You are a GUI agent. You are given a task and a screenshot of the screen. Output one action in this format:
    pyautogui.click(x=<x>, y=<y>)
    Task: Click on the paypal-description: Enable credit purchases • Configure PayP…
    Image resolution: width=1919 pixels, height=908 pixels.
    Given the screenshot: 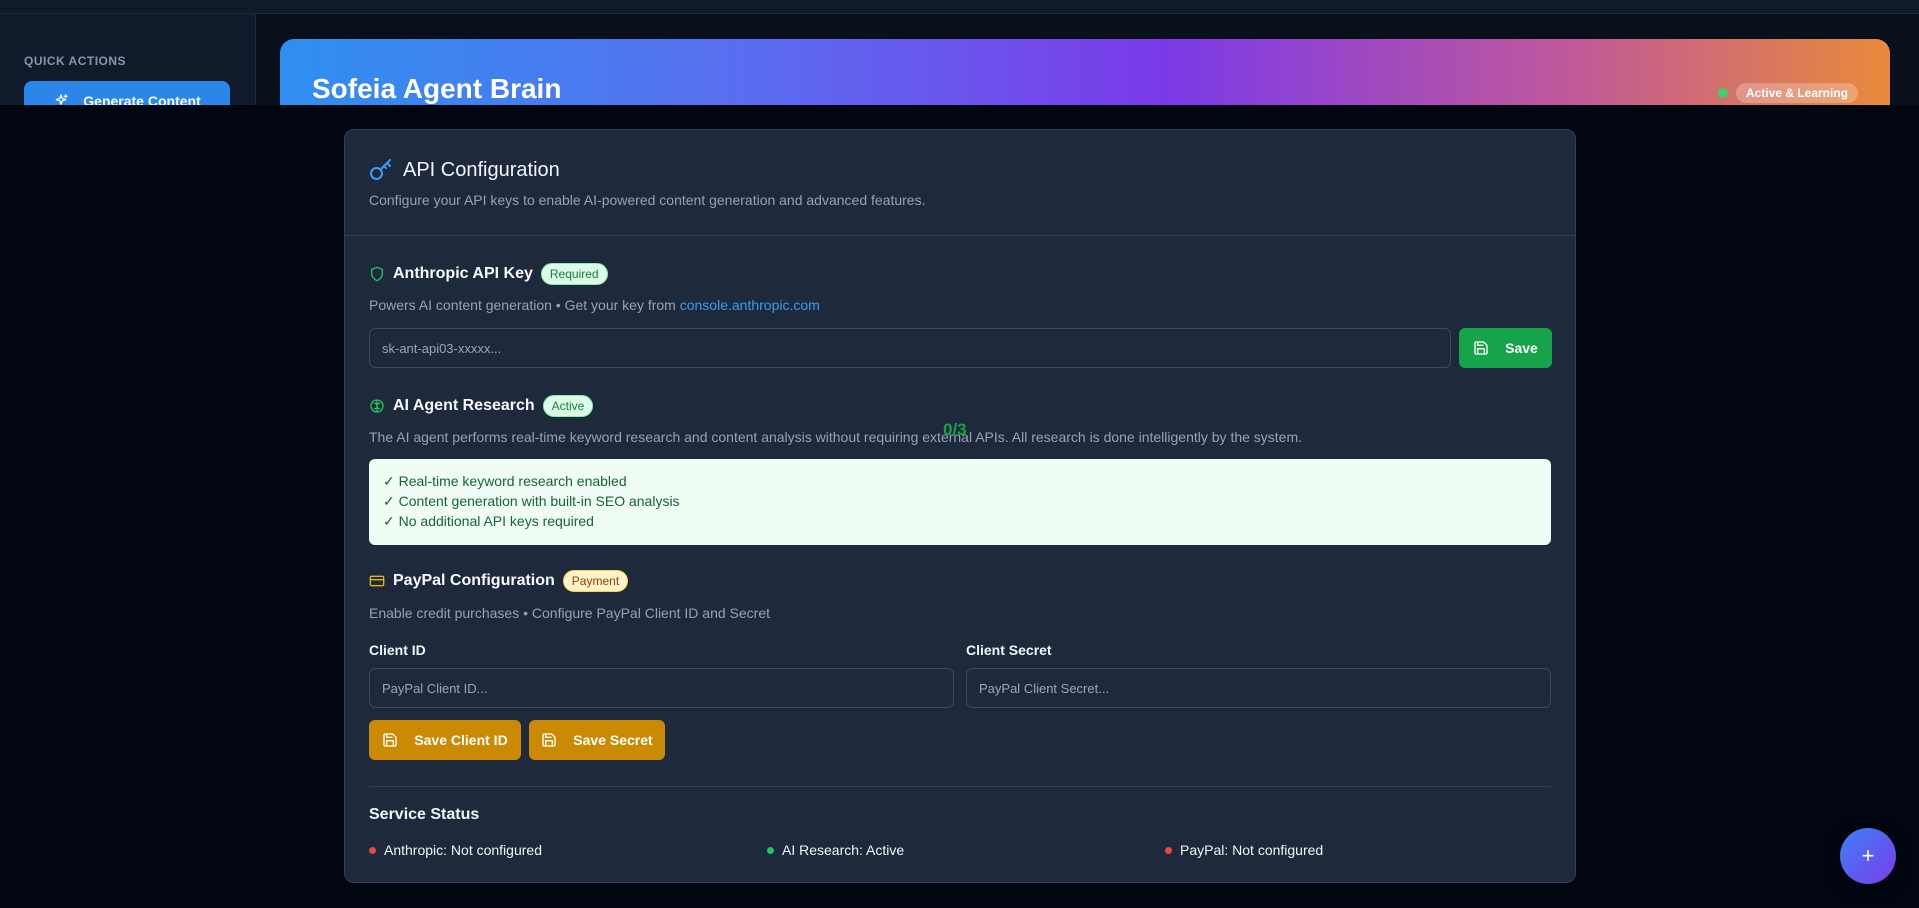 What is the action you would take?
    pyautogui.click(x=570, y=613)
    